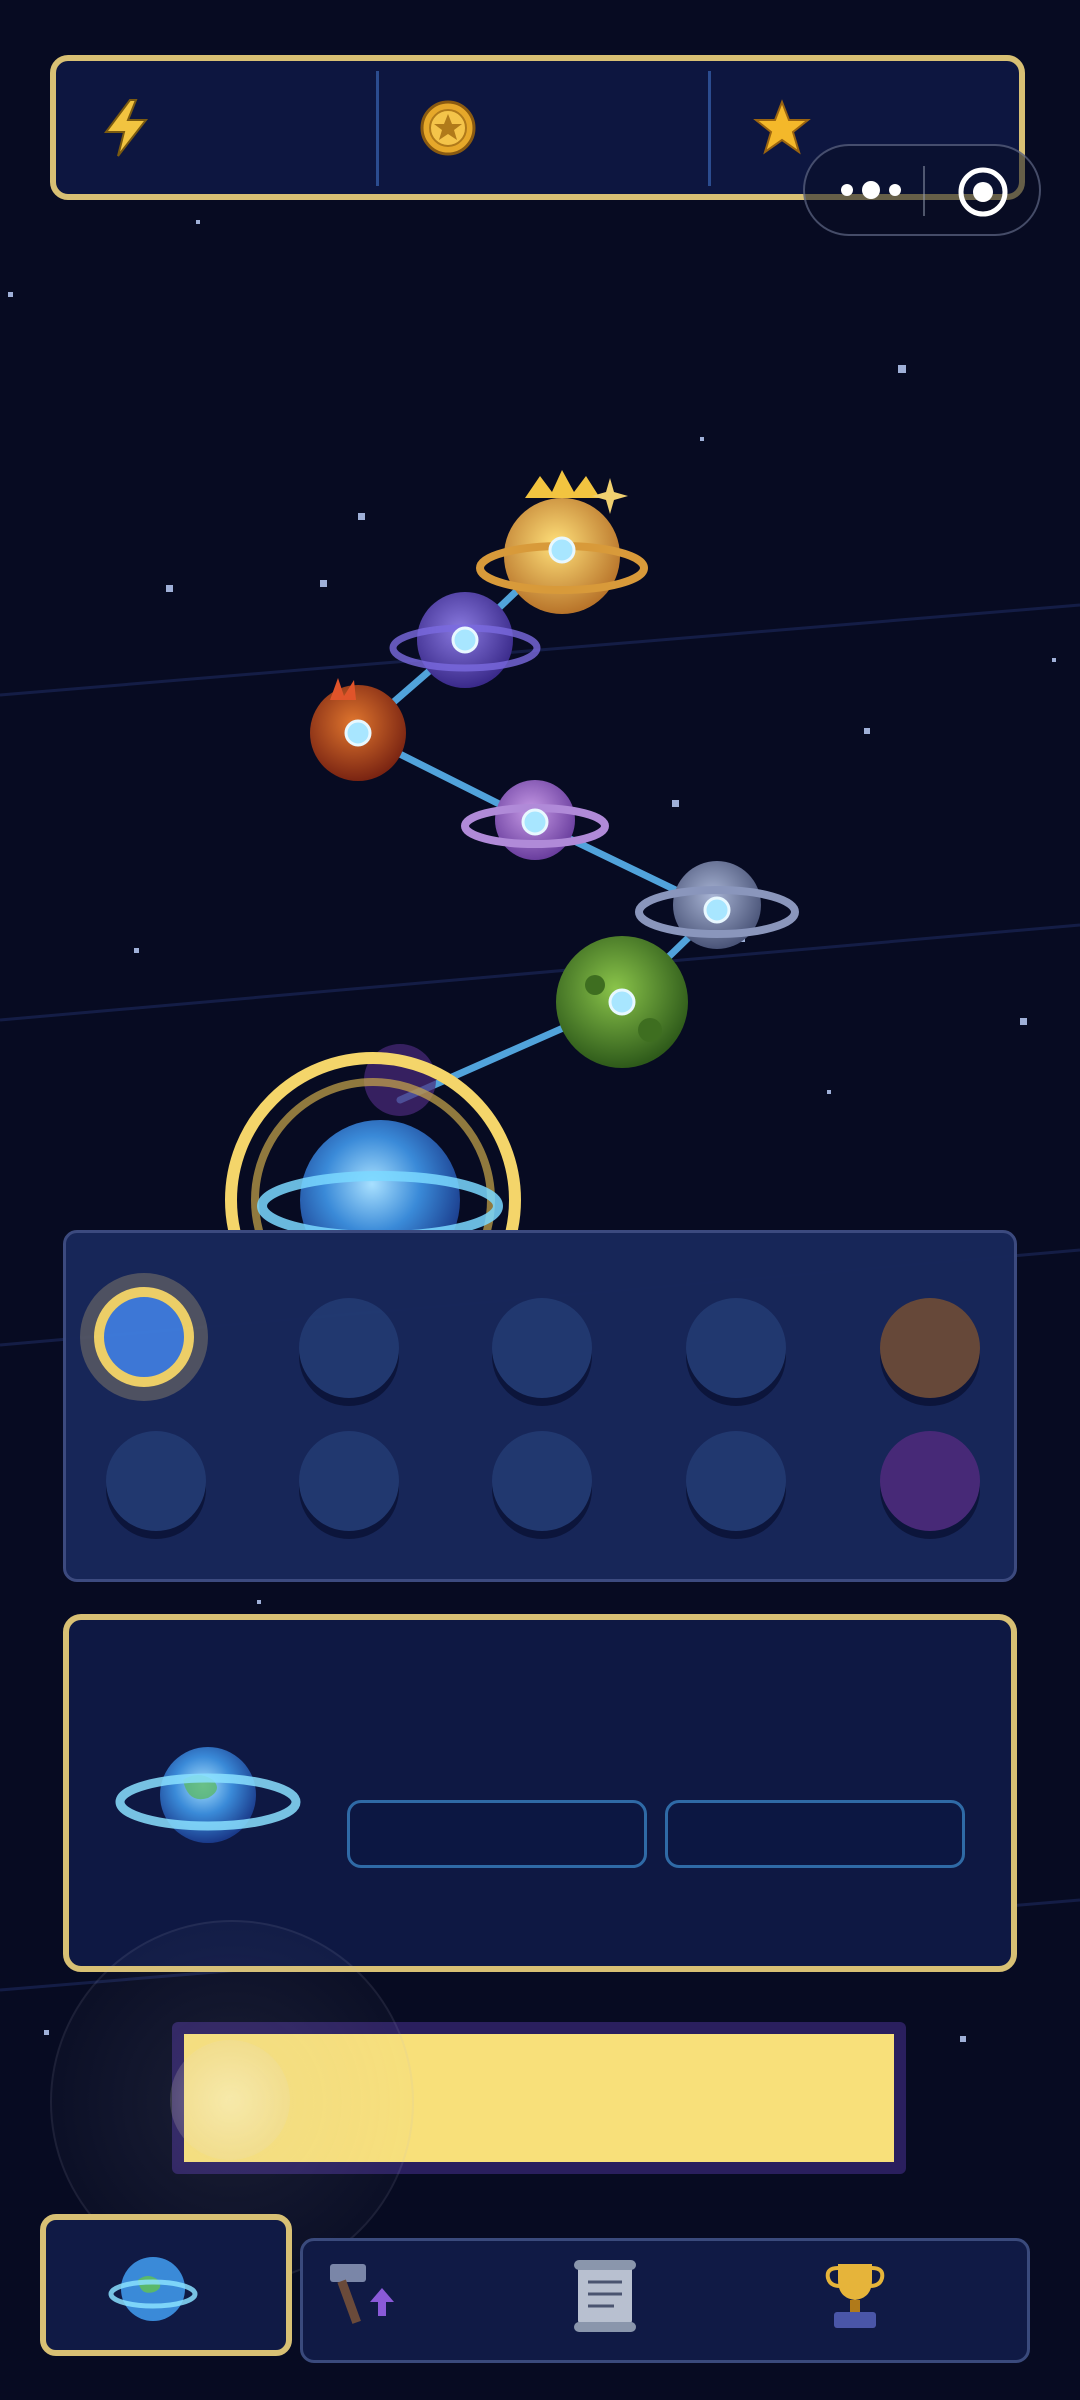 The width and height of the screenshot is (1080, 2400). What do you see at coordinates (497, 1834) in the screenshot?
I see `stat-field-primary` at bounding box center [497, 1834].